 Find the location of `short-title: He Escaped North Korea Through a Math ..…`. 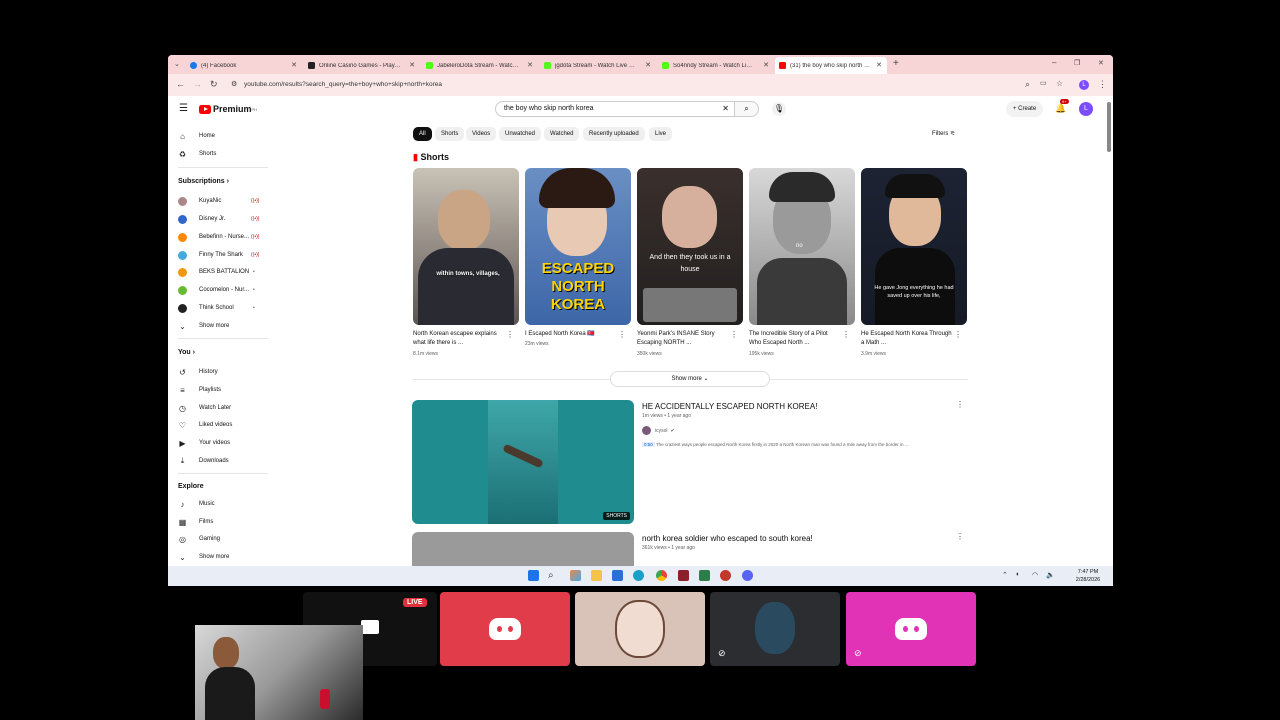

short-title: He Escaped North Korea Through a Math ..… is located at coordinates (907, 339).